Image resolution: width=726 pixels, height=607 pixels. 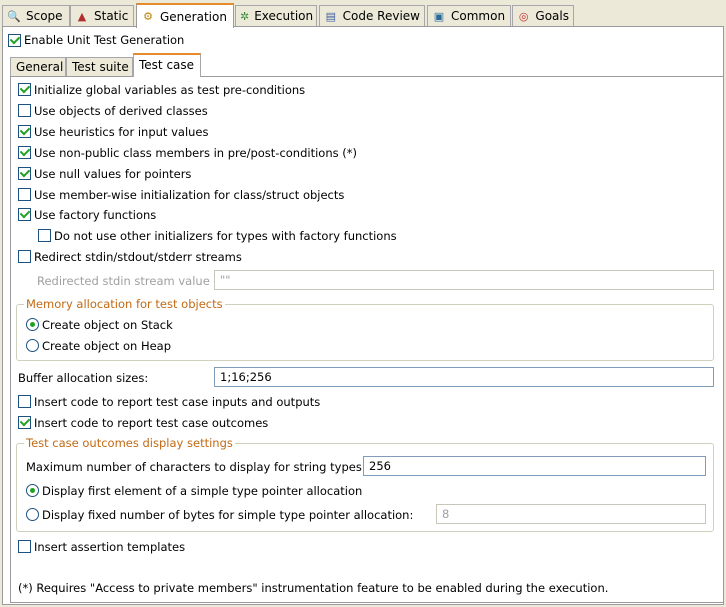 I want to click on factory-checkbox, so click(x=24, y=214).